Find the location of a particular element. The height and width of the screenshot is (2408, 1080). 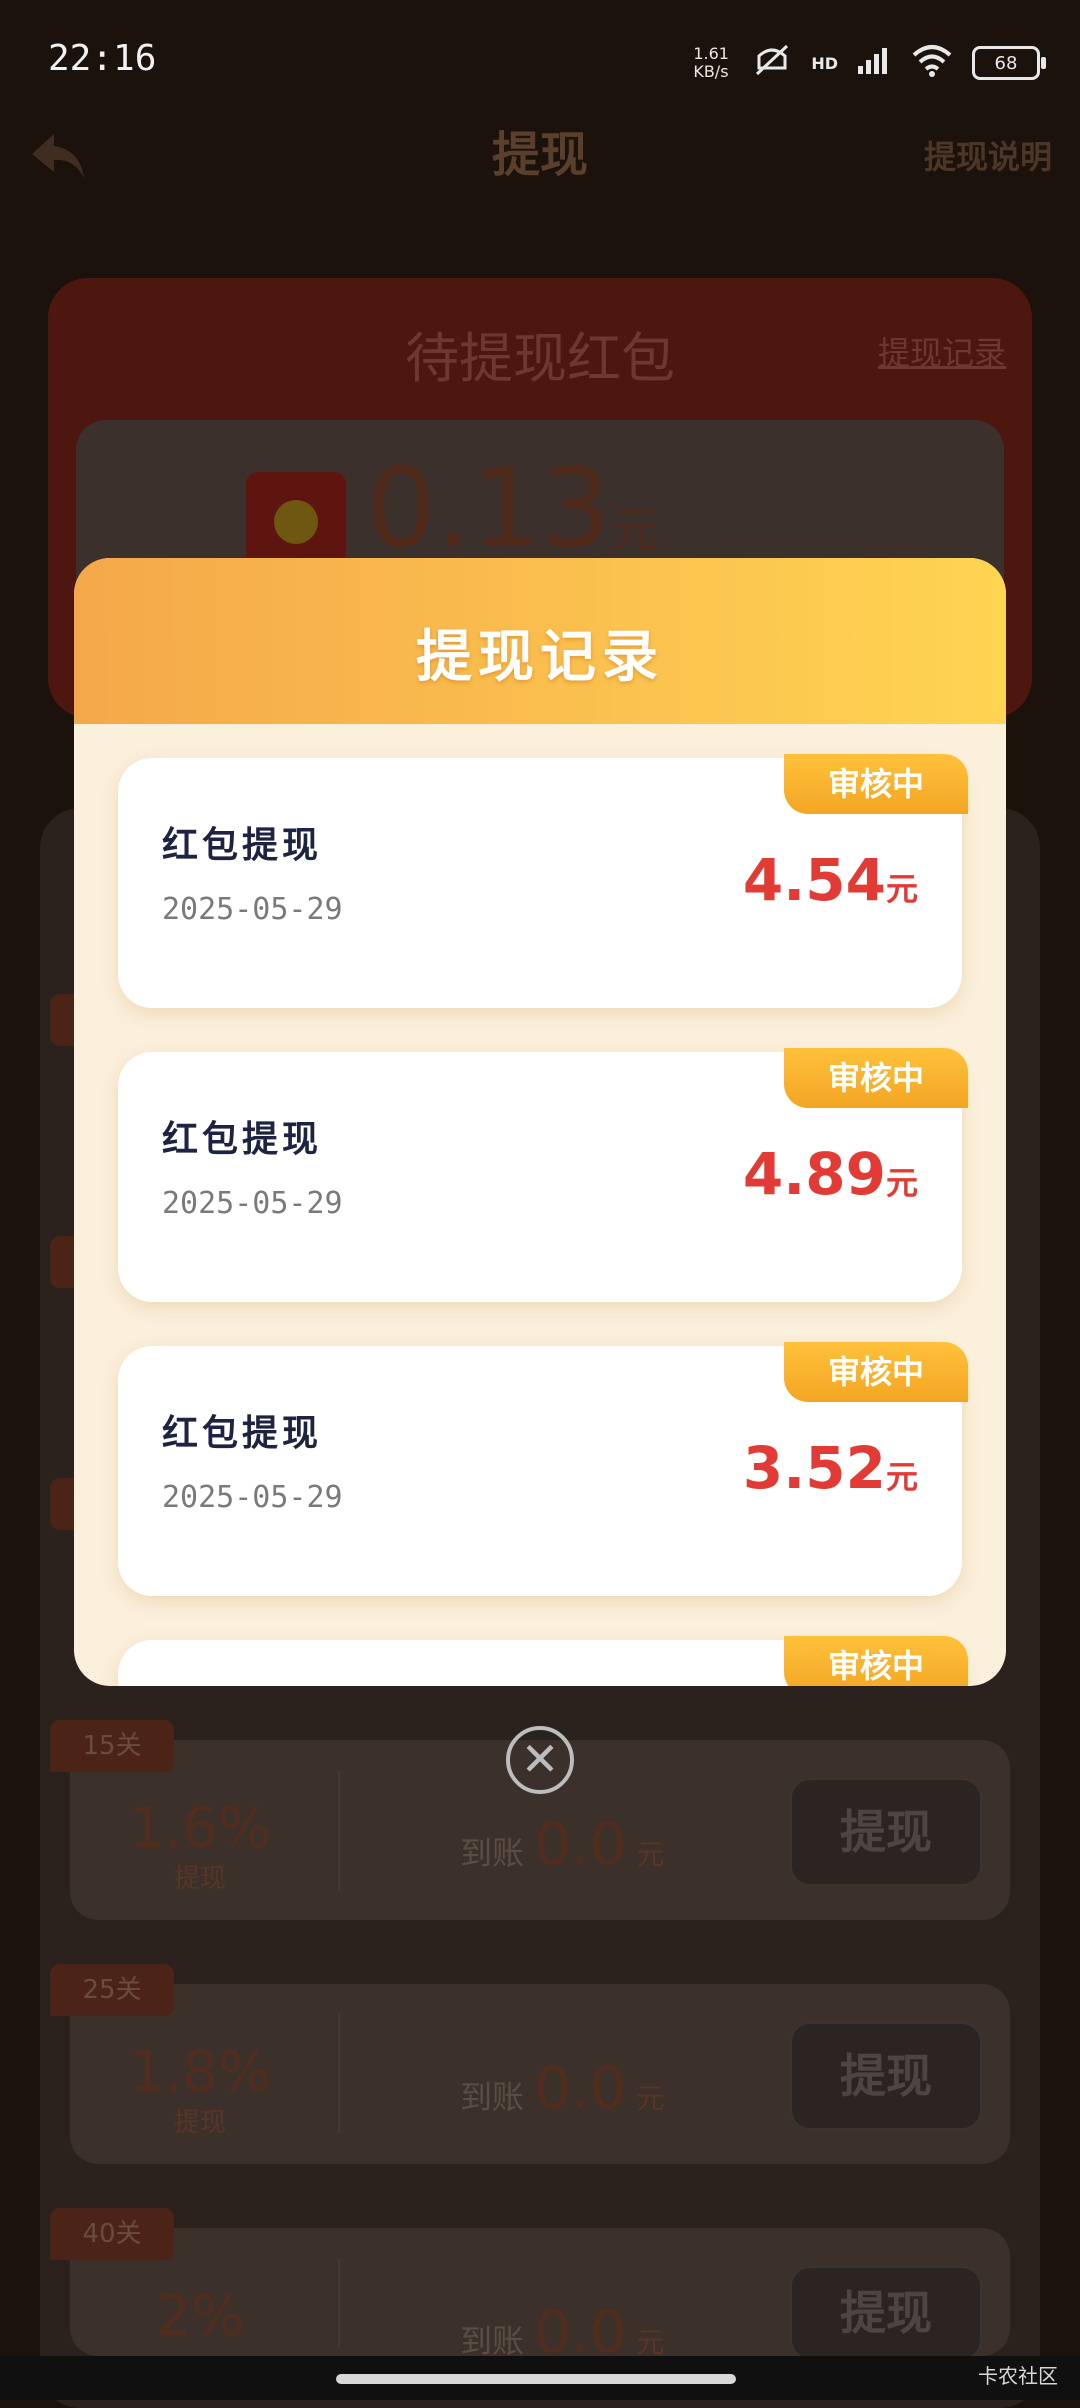

record-amount: 3.52元 is located at coordinates (830, 1468).